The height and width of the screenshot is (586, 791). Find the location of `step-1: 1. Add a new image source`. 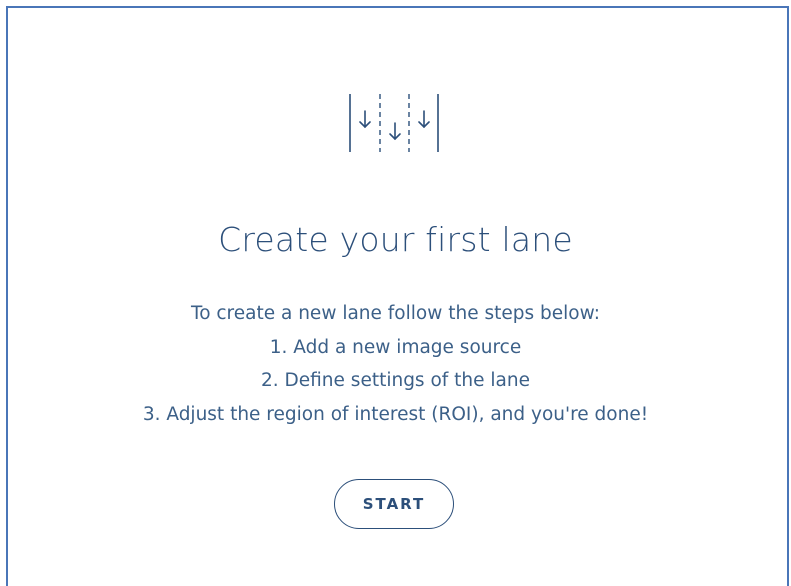

step-1: 1. Add a new image source is located at coordinates (395, 347).